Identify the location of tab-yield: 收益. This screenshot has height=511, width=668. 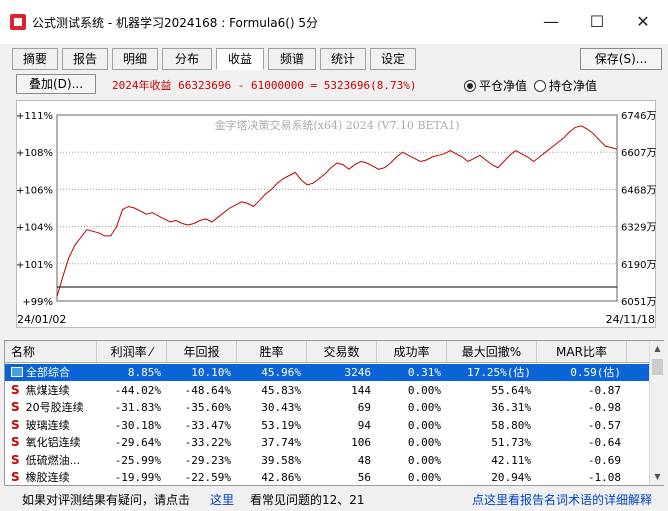
(240, 59).